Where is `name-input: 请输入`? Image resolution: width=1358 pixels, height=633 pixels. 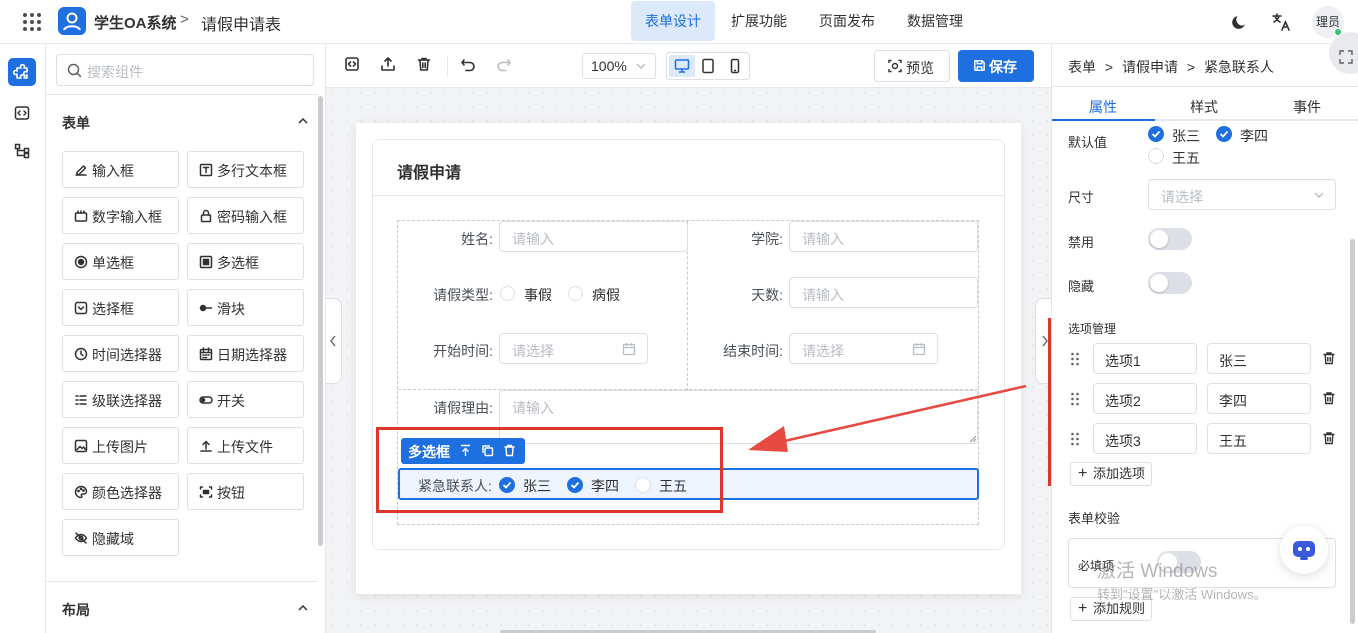 name-input: 请输入 is located at coordinates (593, 236).